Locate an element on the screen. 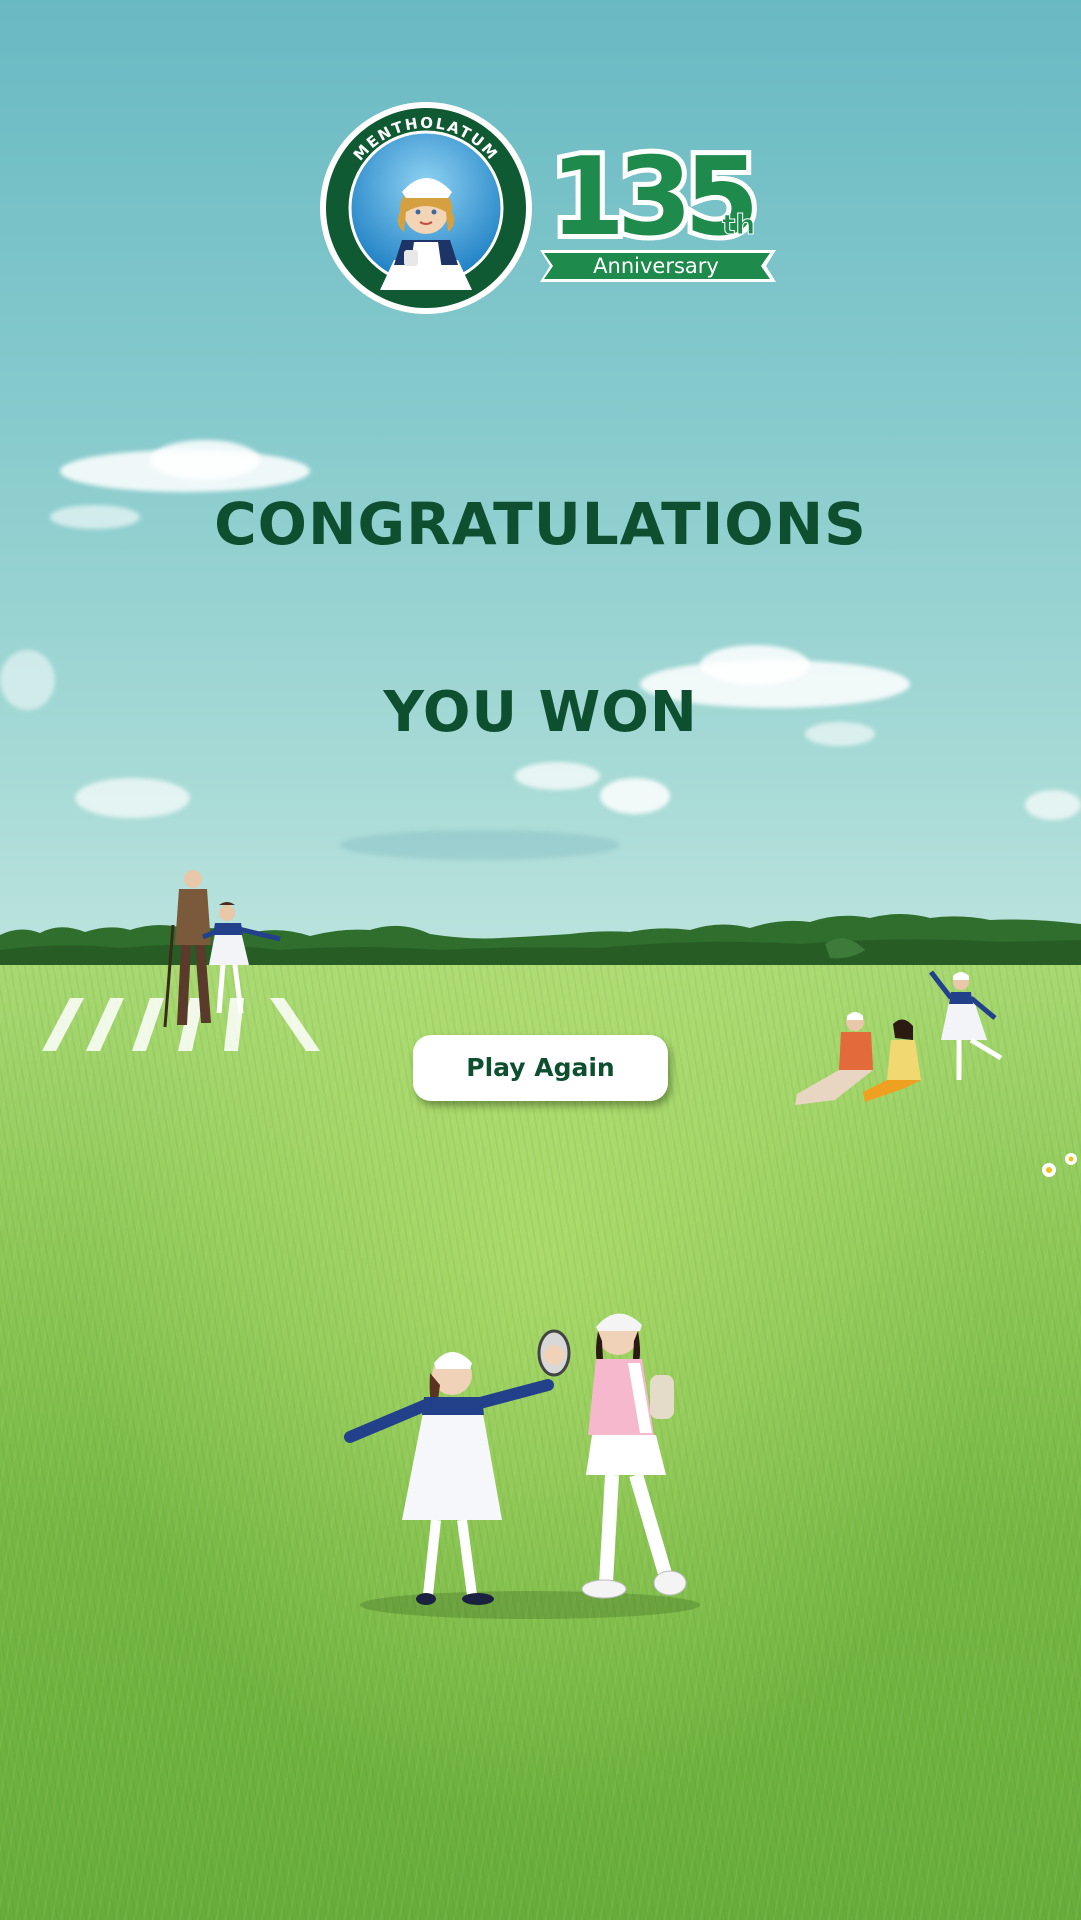 The image size is (1081, 1920). nurse-girl-and-friend-illustration is located at coordinates (522, 1466).